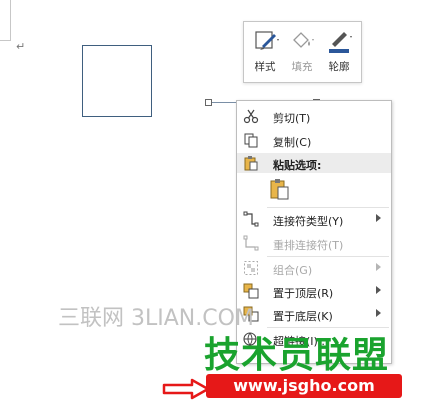  I want to click on connector-type-icon, so click(251, 219).